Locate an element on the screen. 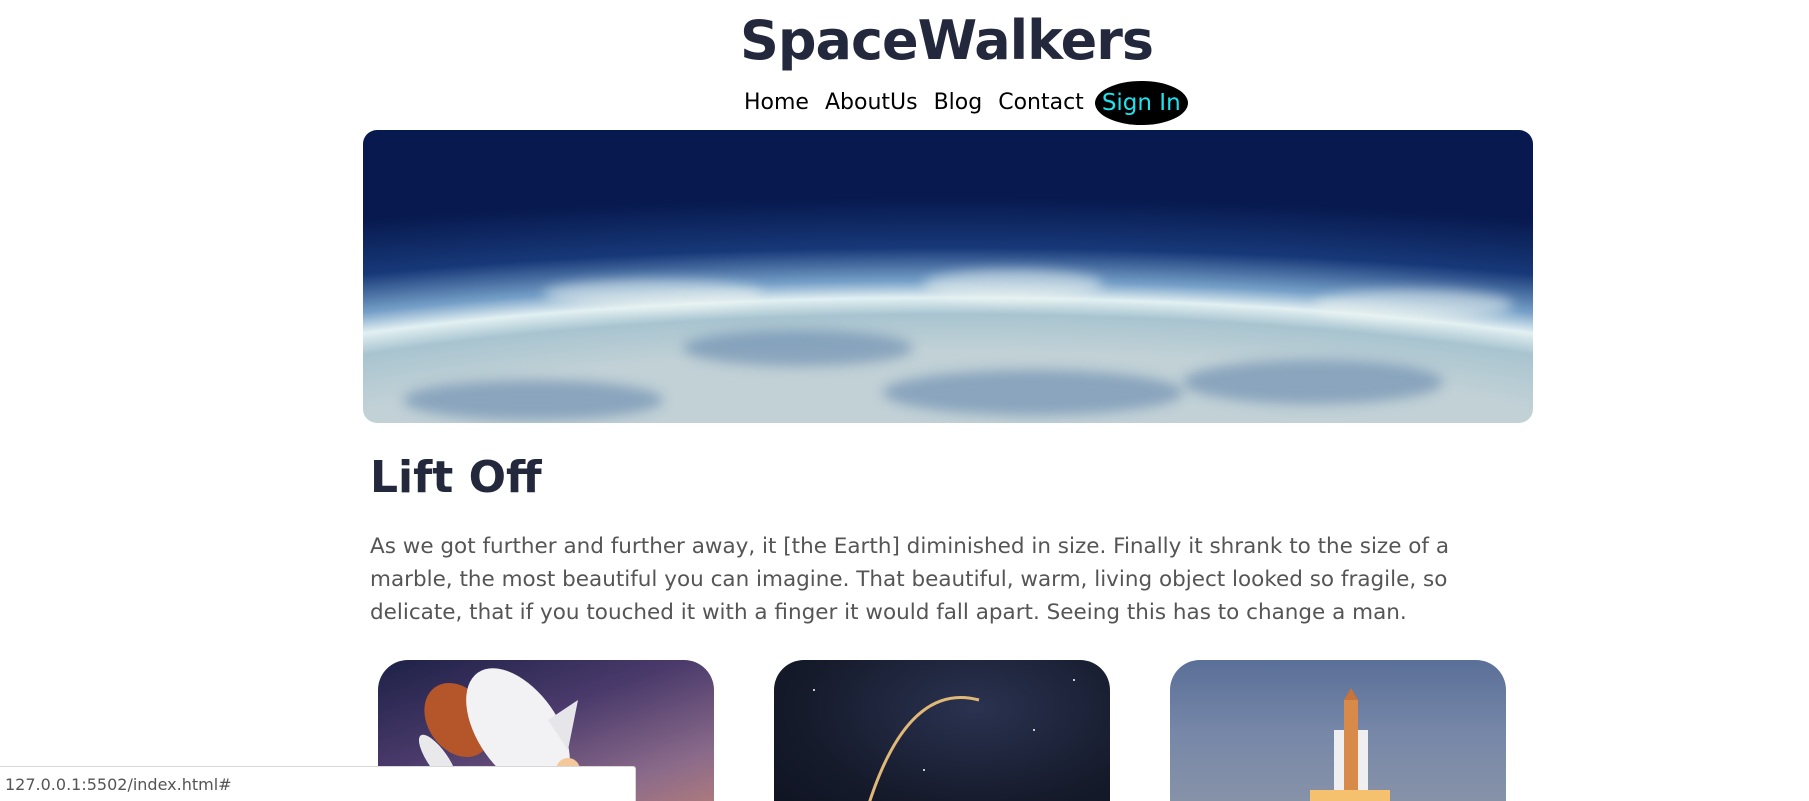 The image size is (1809, 801). main-nav: Home AboutUs Blog Contact Sign In is located at coordinates (962, 103).